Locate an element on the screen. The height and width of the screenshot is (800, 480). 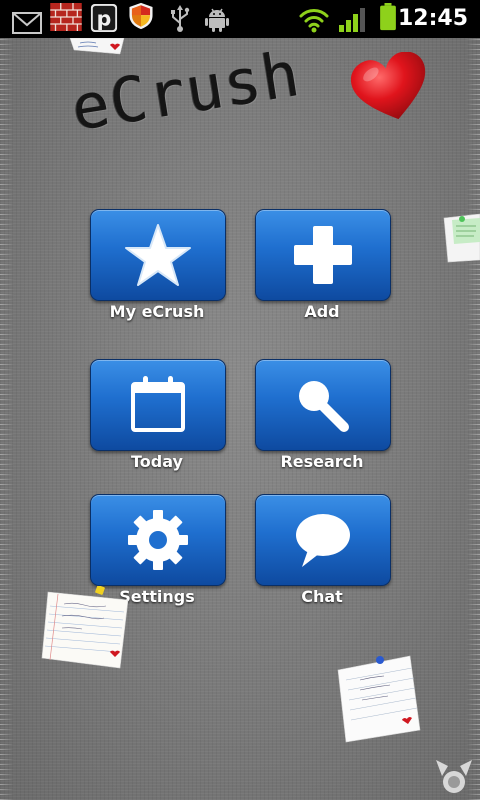
gear-icon is located at coordinates (158, 540).